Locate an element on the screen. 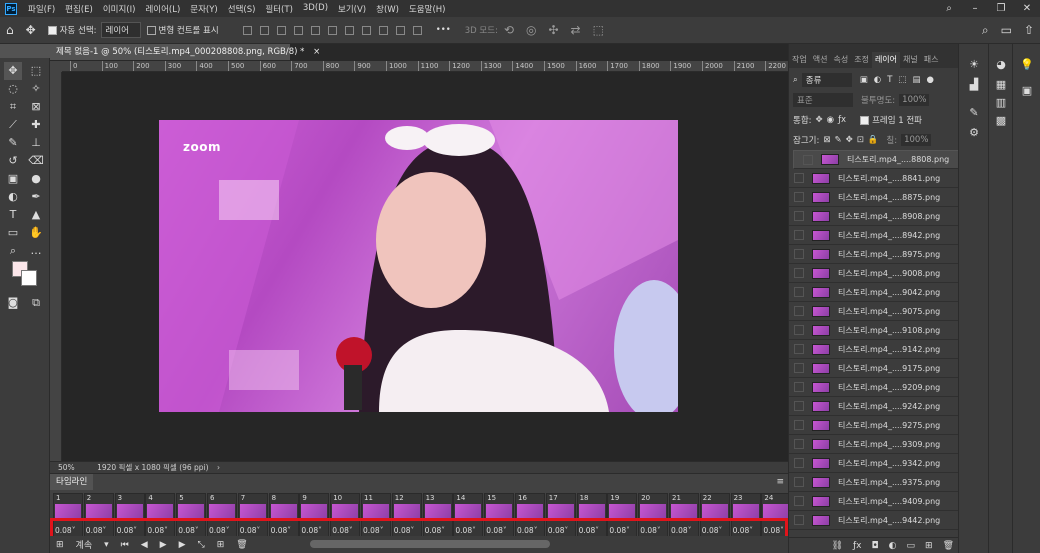  align-right-icon is located at coordinates (332, 30).